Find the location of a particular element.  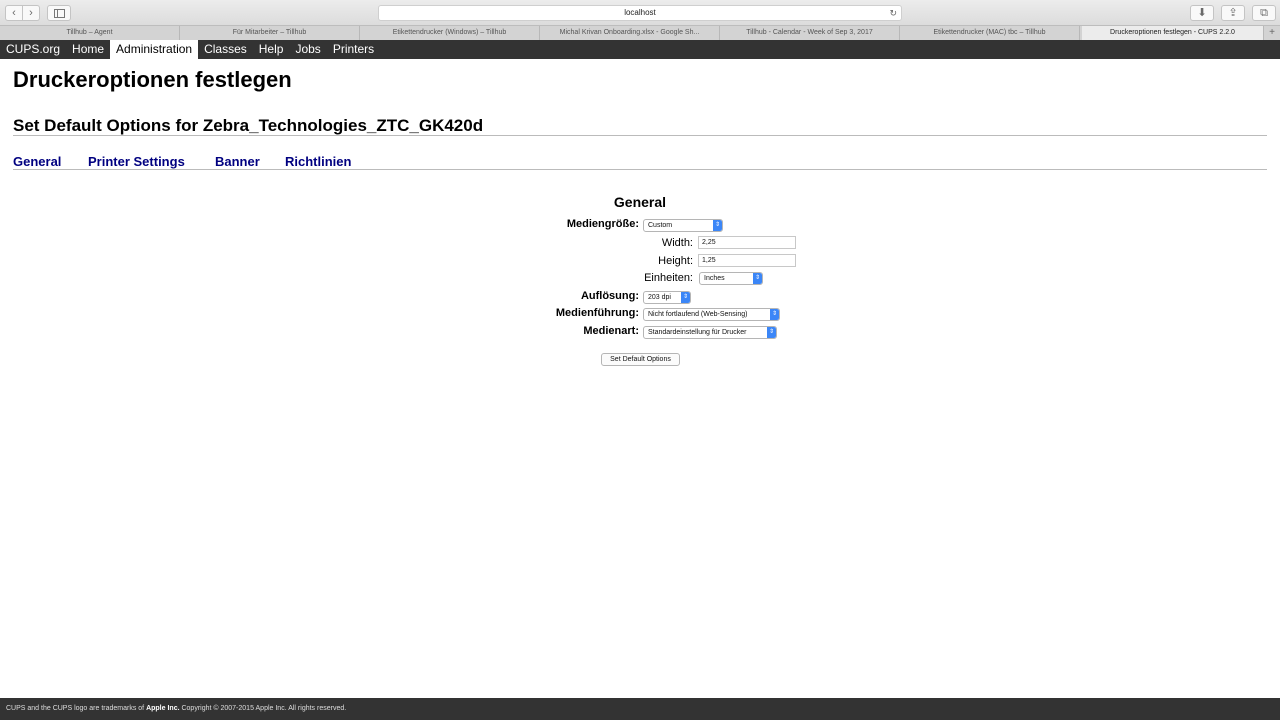

media-type-label: Medienart: is located at coordinates (611, 331).